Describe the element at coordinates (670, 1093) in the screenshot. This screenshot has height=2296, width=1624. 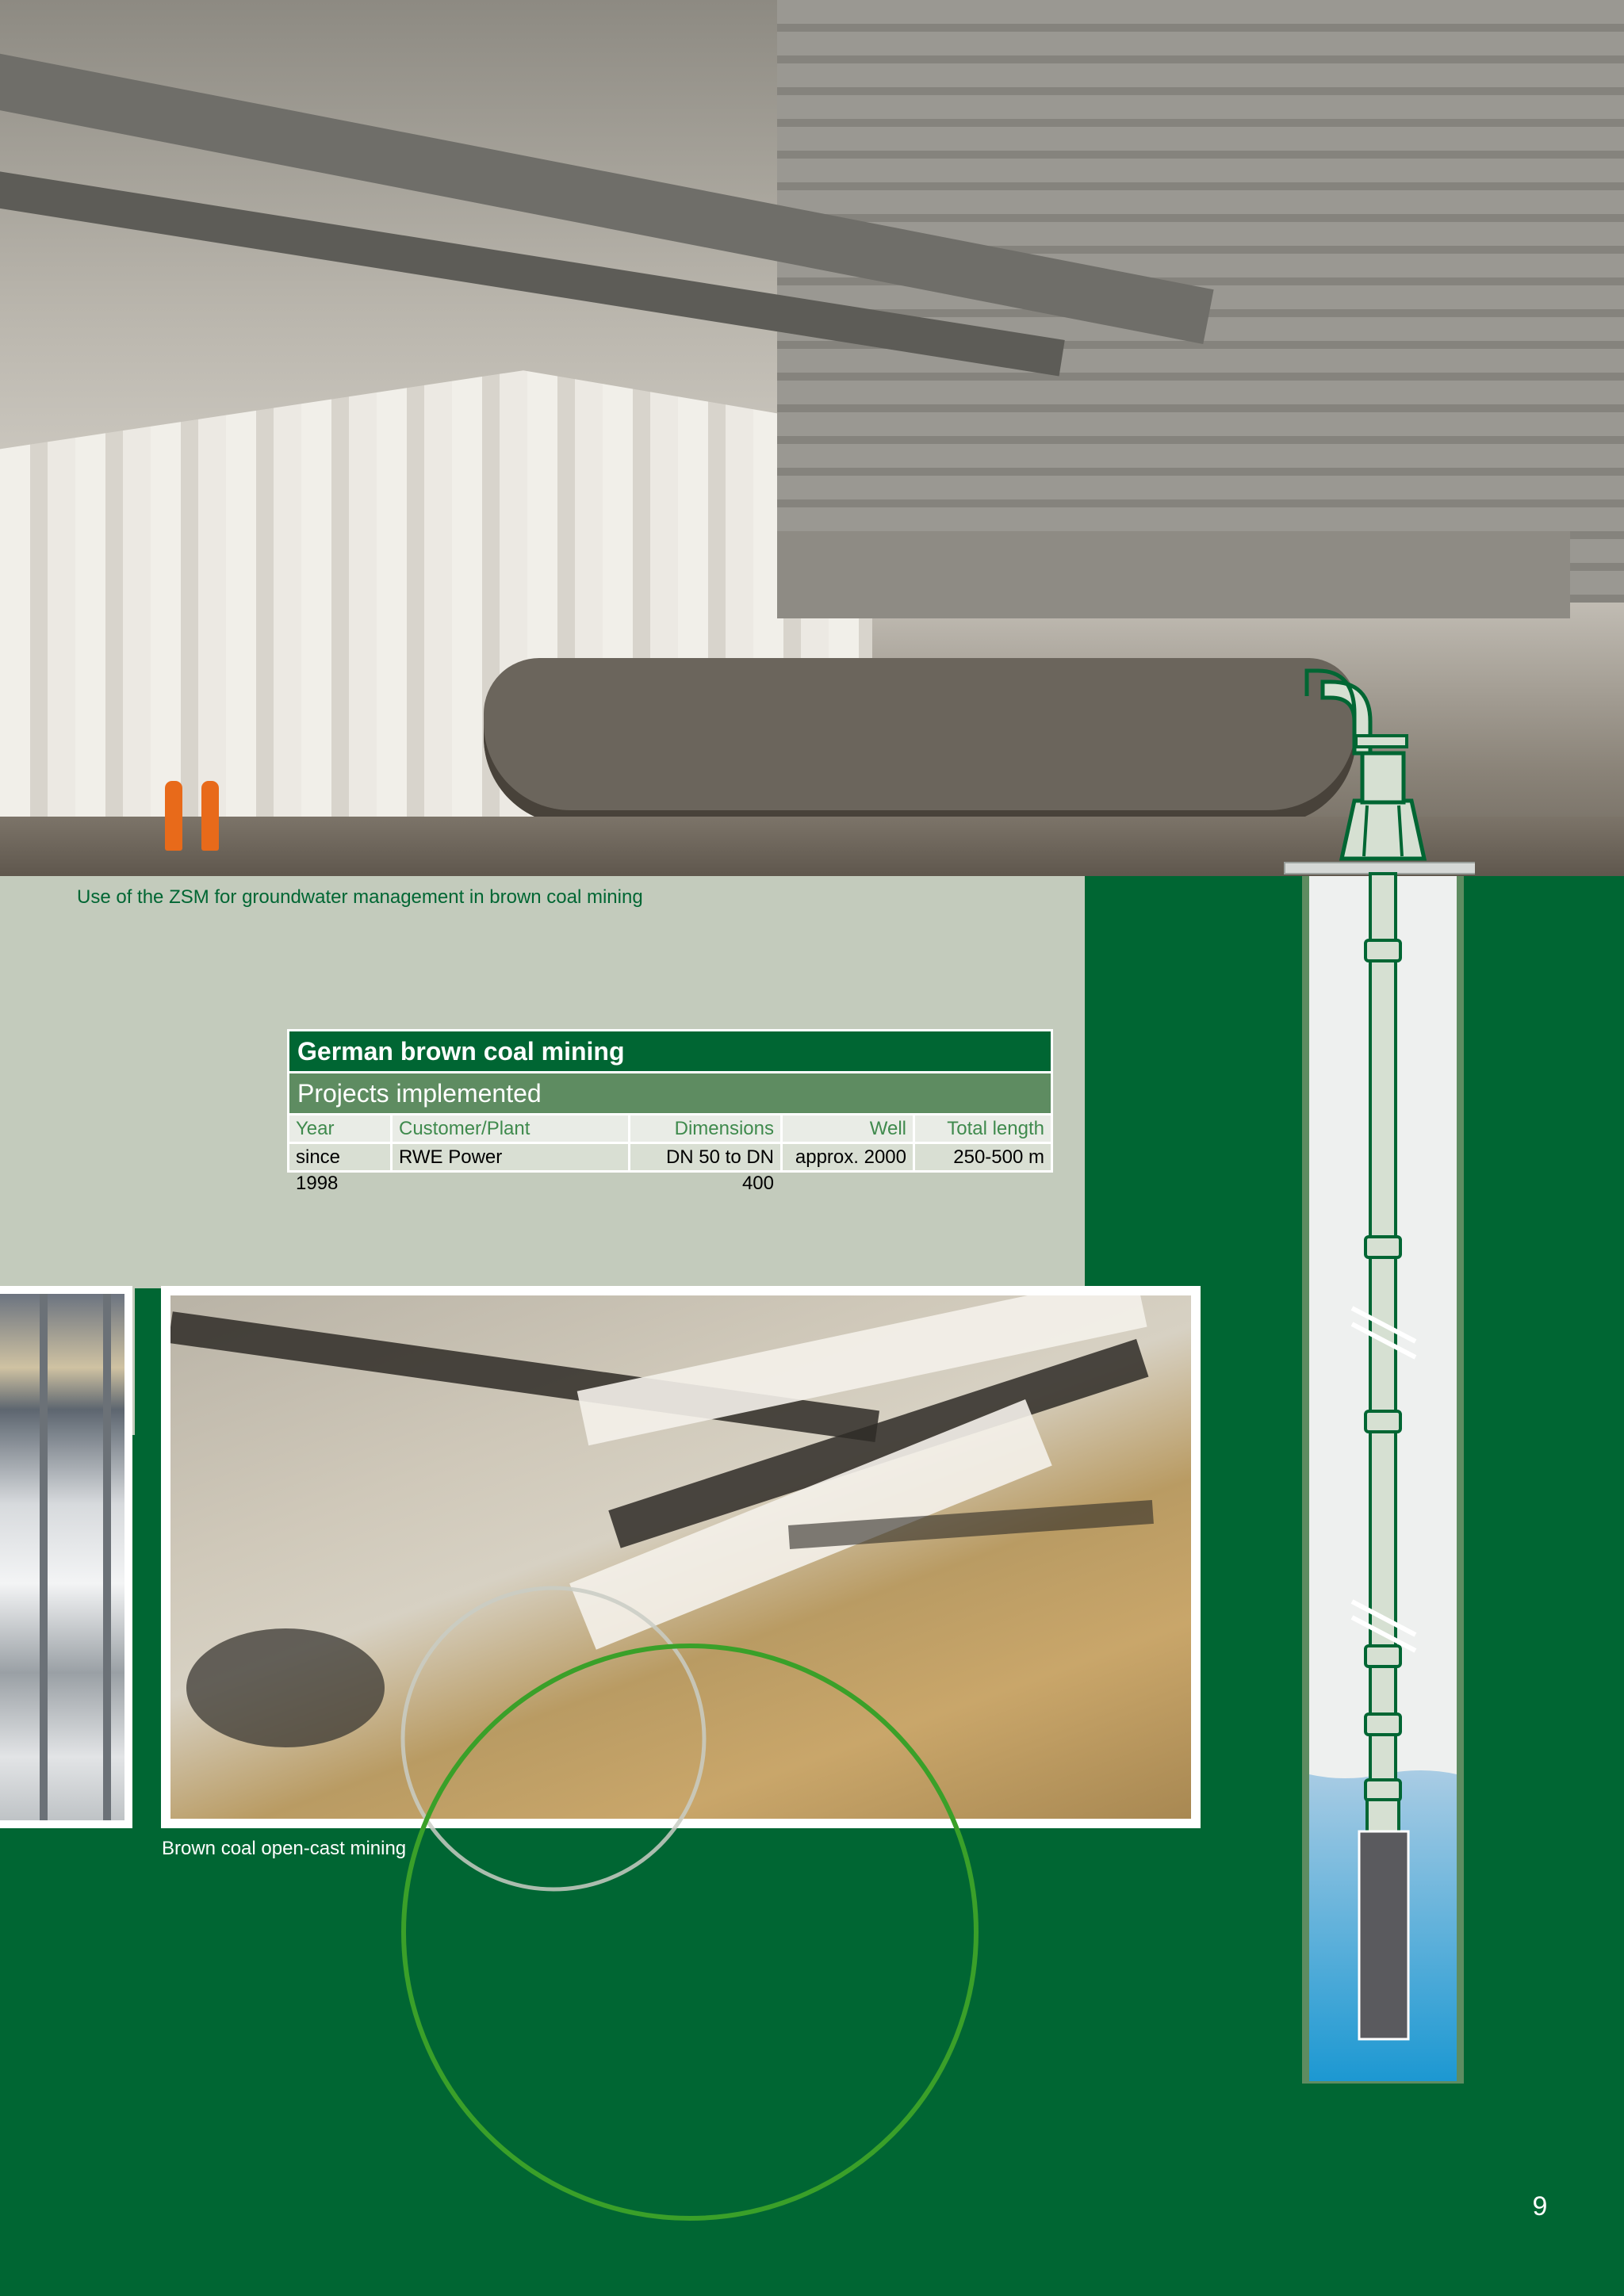
I see `table-subtitle: Projects implemented` at that location.